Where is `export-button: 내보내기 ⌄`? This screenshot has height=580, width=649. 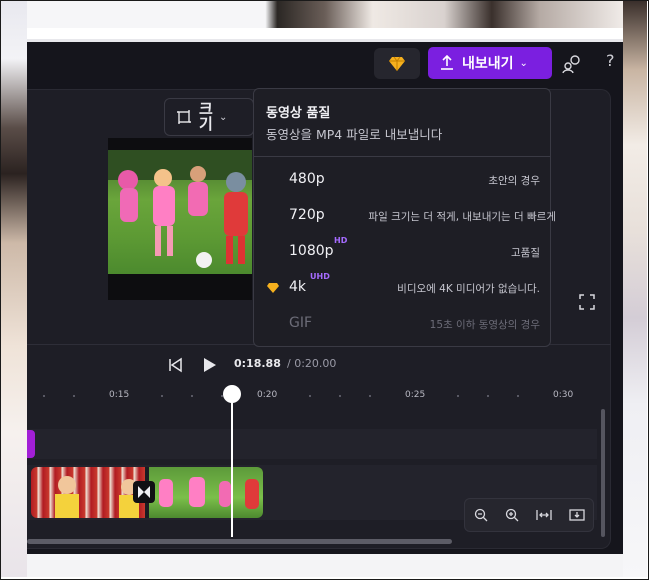
export-button: 내보내기 ⌄ is located at coordinates (490, 63).